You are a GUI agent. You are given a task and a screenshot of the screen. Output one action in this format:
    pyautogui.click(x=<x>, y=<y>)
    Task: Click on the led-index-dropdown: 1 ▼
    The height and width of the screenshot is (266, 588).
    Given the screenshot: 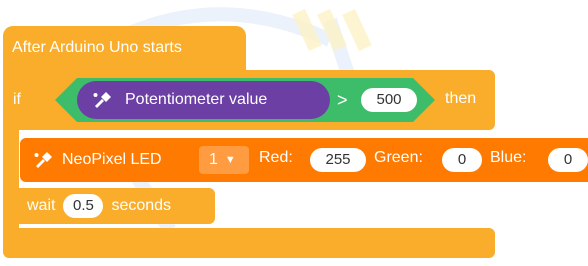 What is the action you would take?
    pyautogui.click(x=224, y=160)
    